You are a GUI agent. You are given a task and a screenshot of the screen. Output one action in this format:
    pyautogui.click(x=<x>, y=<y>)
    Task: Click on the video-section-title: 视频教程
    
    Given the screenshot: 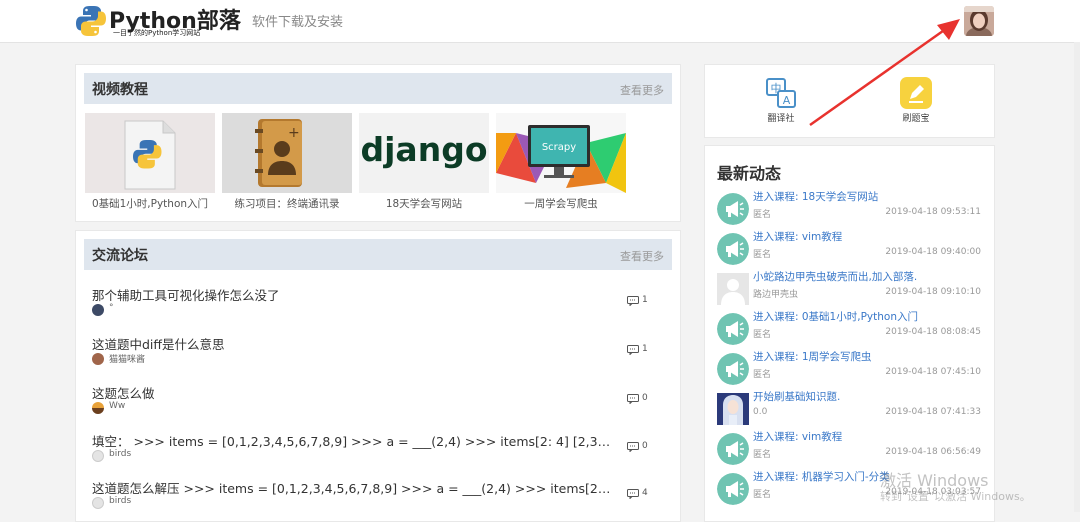 What is the action you would take?
    pyautogui.click(x=120, y=90)
    